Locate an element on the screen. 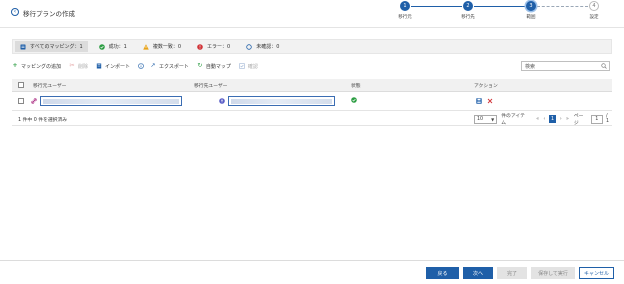  step-3: 3 範囲 is located at coordinates (531, 10).